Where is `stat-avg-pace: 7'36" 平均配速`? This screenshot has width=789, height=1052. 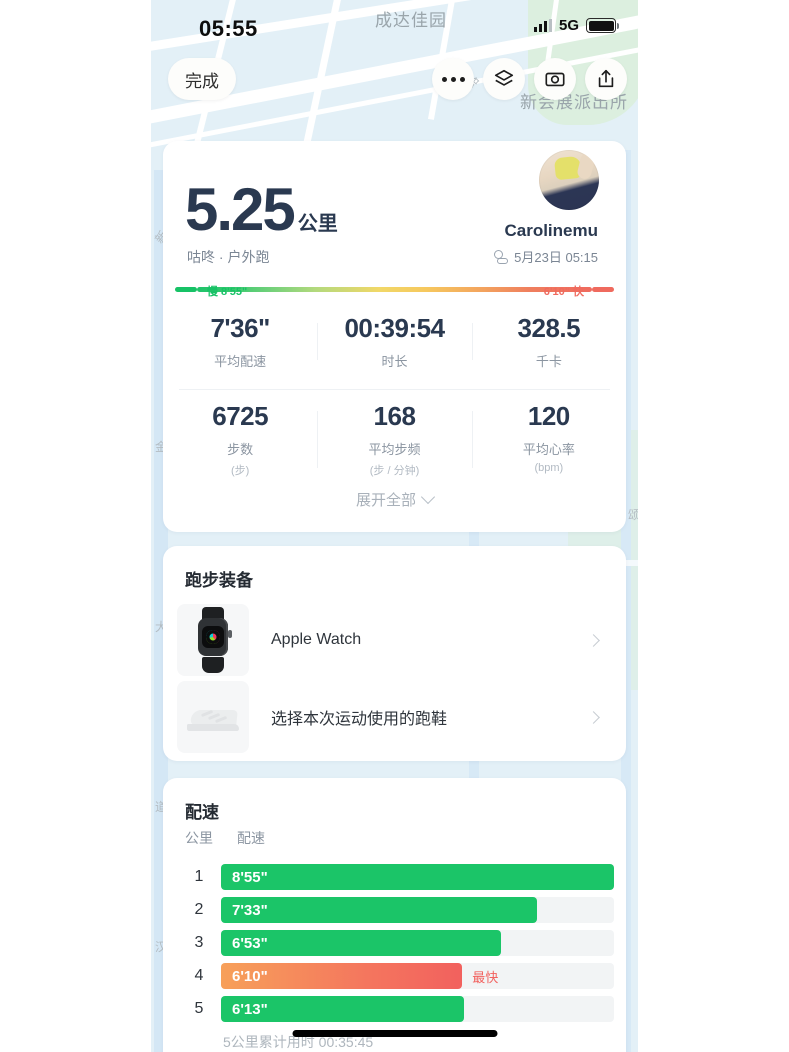 stat-avg-pace: 7'36" 平均配速 is located at coordinates (240, 341).